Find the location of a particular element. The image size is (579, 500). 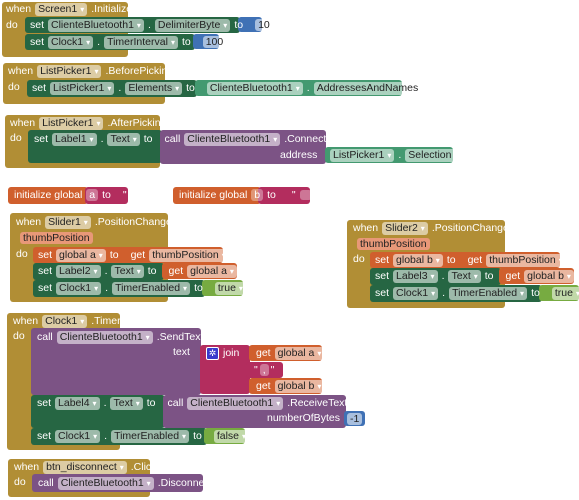

text-arg-label: text is located at coordinates (181, 352).